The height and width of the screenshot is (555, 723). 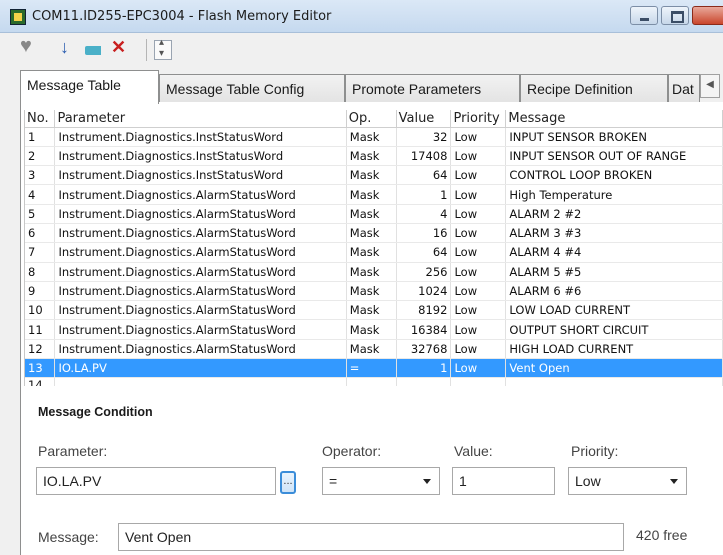 I want to click on value-input: 1, so click(x=503, y=481).